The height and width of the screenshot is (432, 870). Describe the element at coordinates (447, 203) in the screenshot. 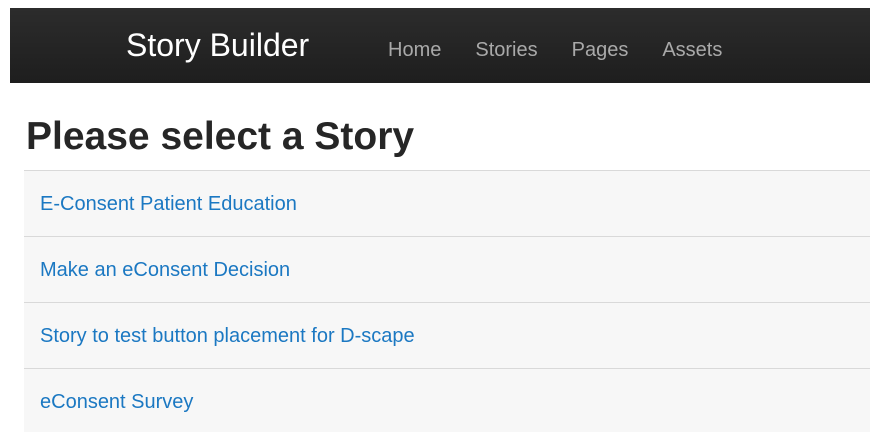

I see `story-list-item: E-Consent Patient Education` at that location.